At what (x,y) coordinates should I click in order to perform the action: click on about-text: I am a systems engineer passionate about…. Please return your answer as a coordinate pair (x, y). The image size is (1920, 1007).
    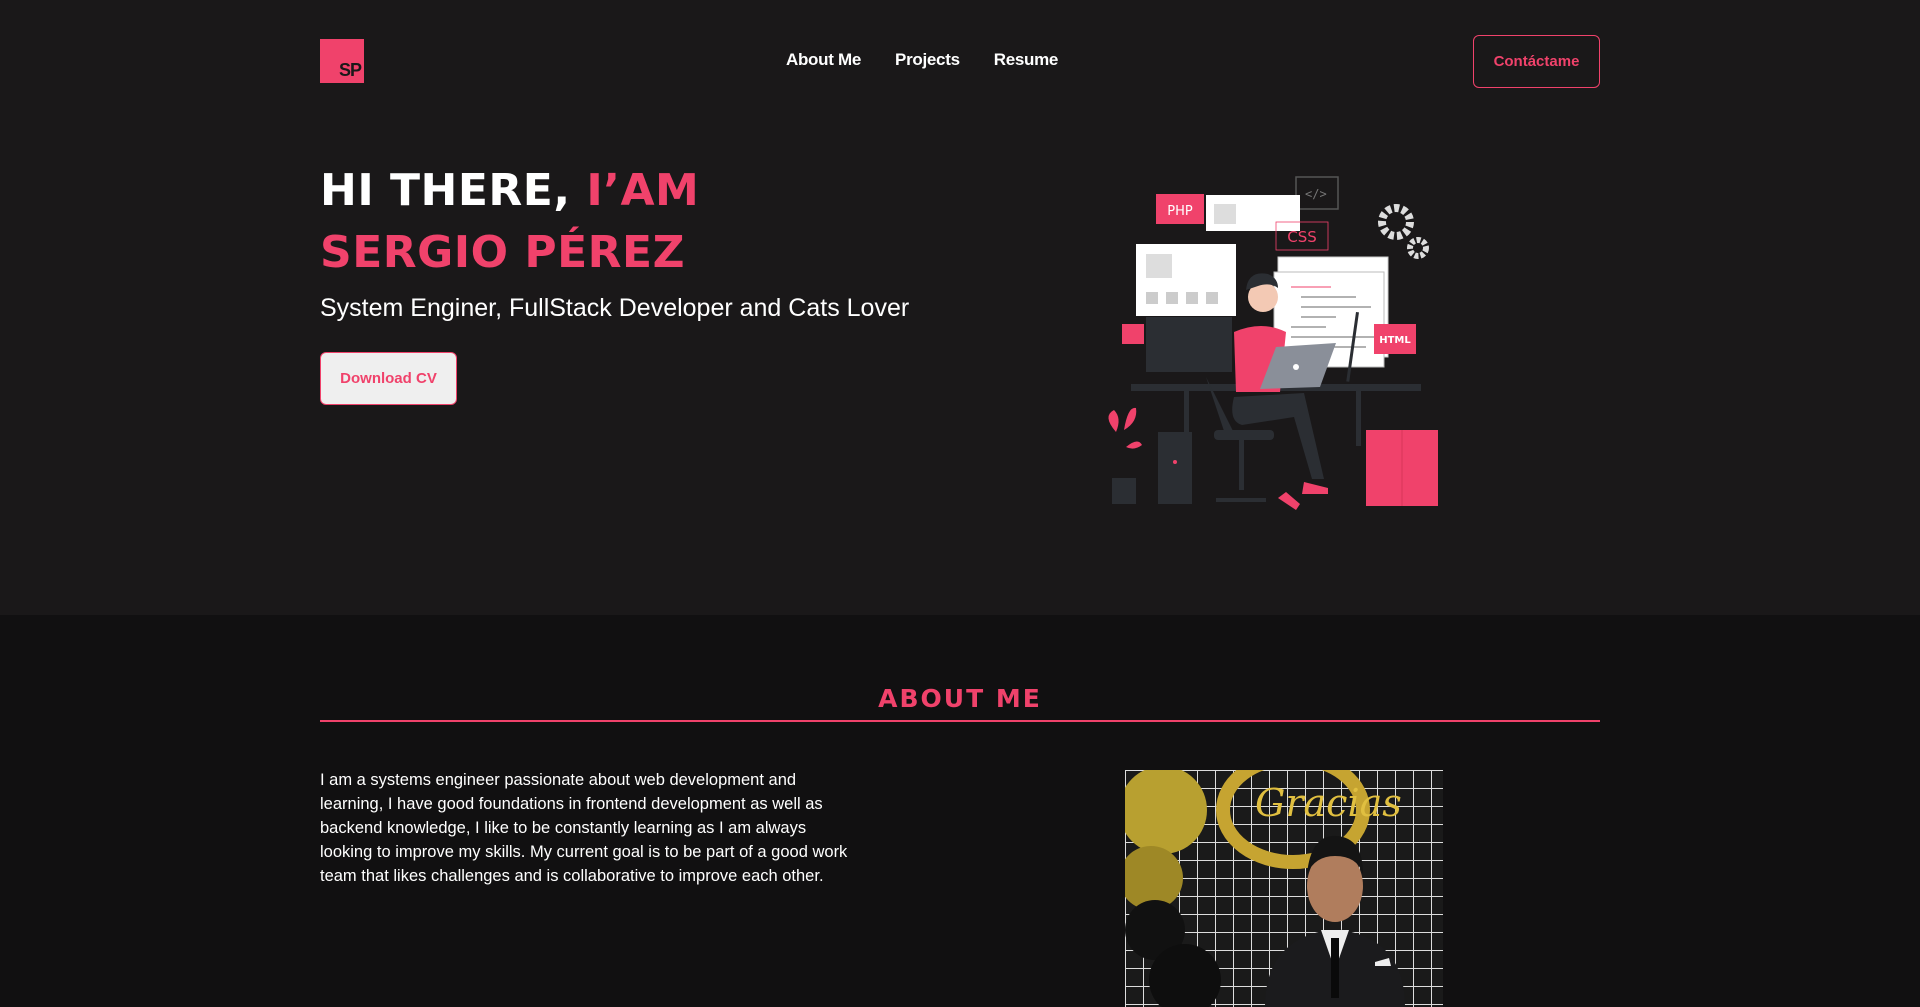
    Looking at the image, I should click on (584, 828).